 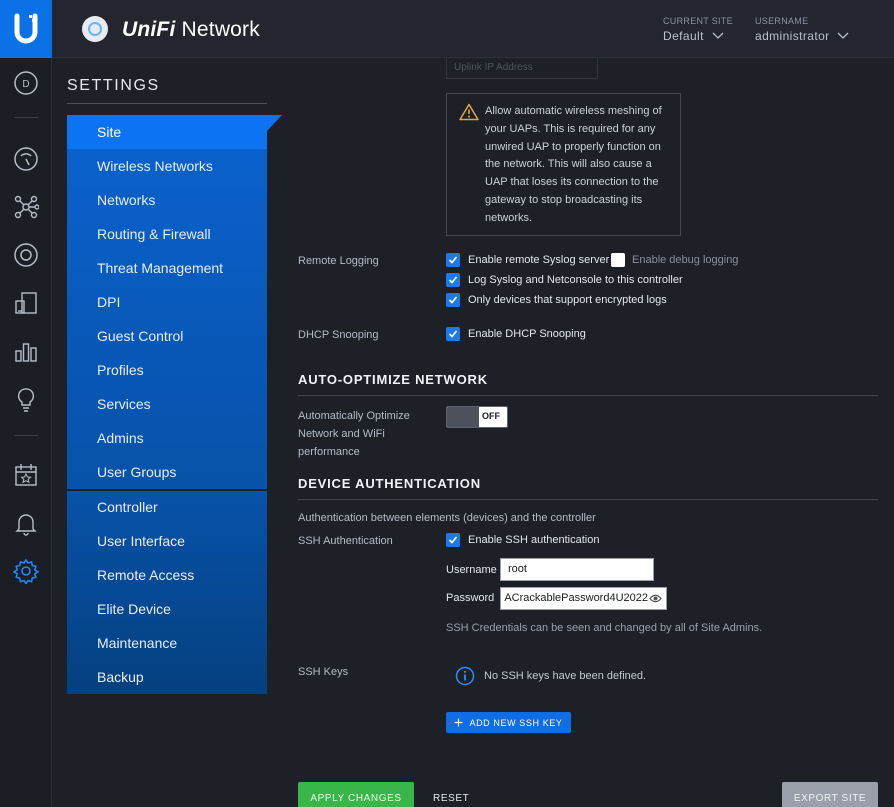 I want to click on nav-item-routing-firewall: Routing & Firewall, so click(x=167, y=234).